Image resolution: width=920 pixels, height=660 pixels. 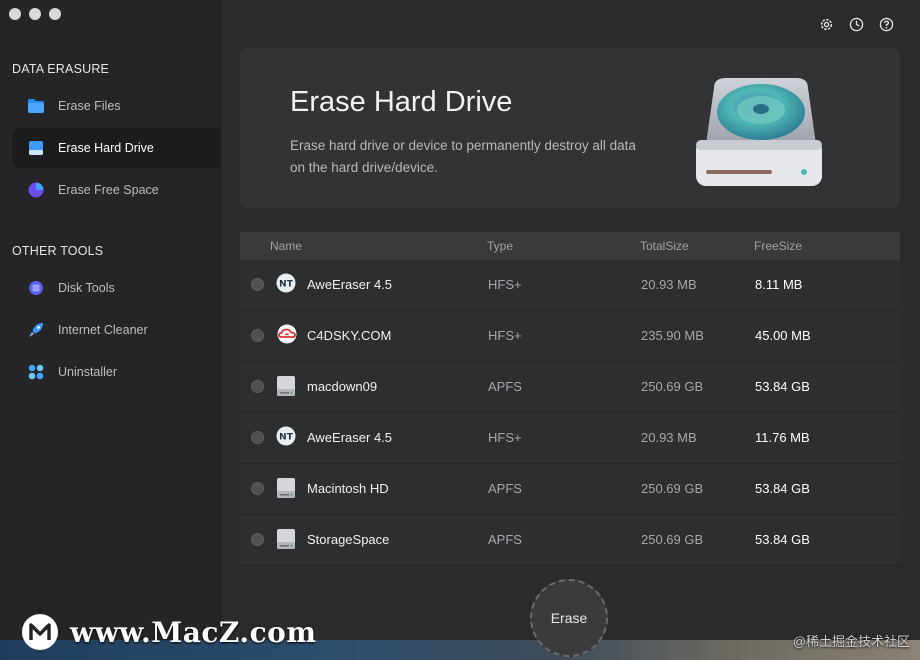 What do you see at coordinates (570, 285) in the screenshot?
I see `table-row: NT AweEraser 4.5 HFS+ 20.93 MB 8.11 MB` at bounding box center [570, 285].